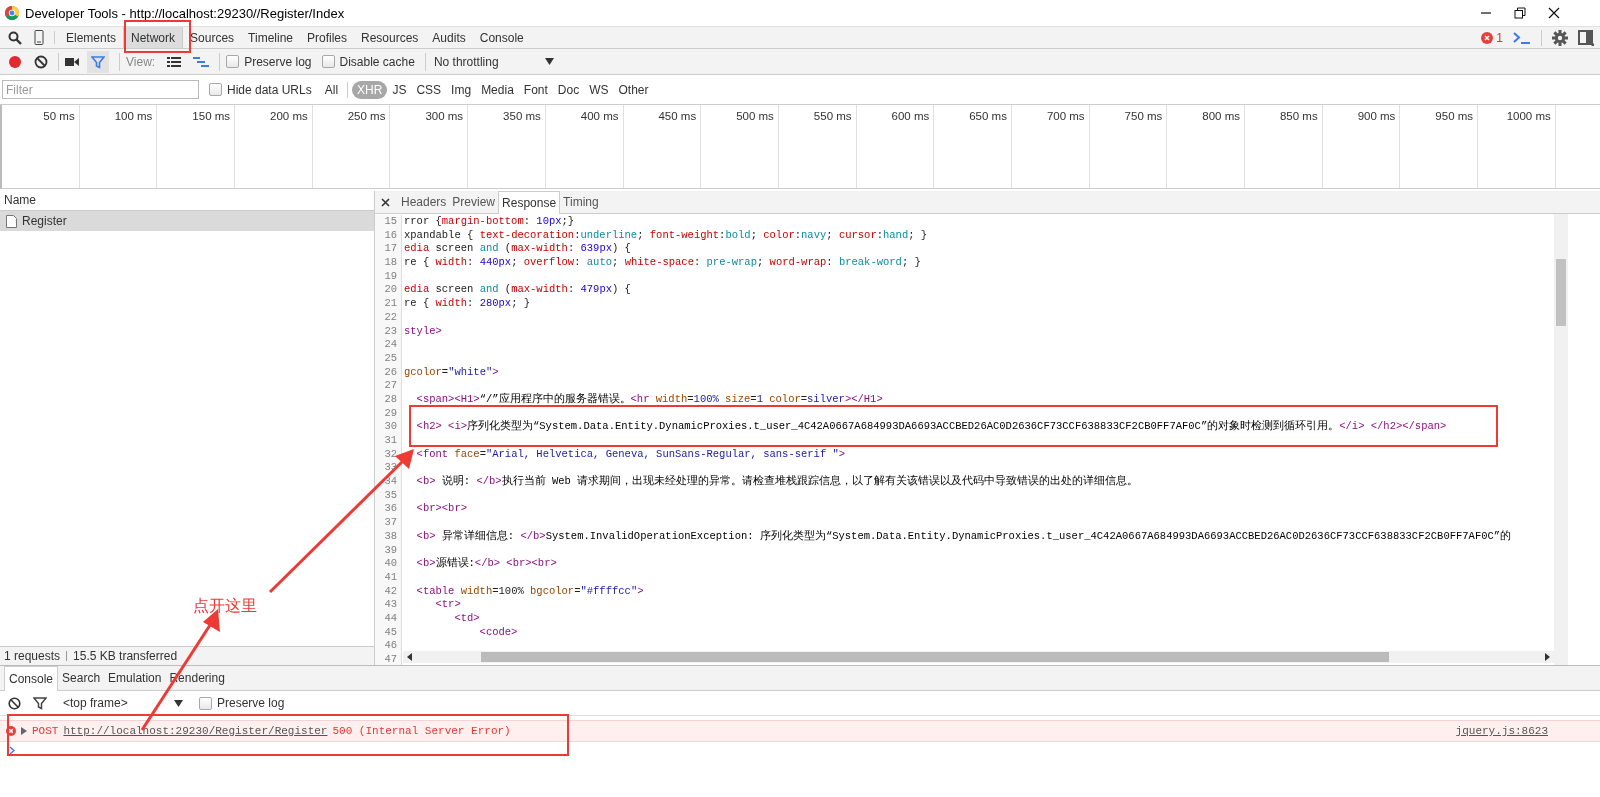  I want to click on tab: Headers, so click(424, 202).